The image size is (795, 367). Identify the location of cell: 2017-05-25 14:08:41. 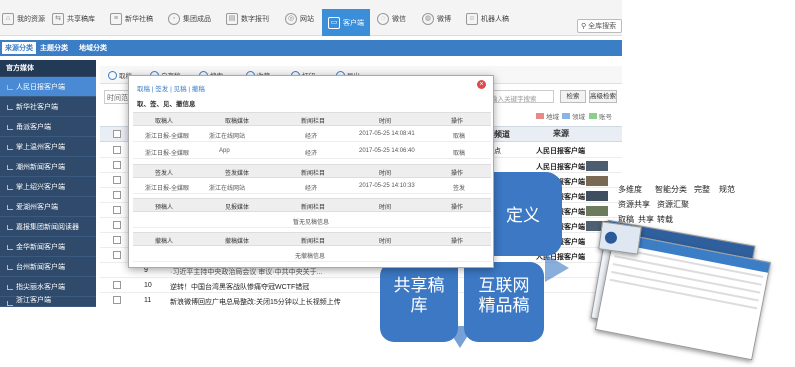
(387, 134).